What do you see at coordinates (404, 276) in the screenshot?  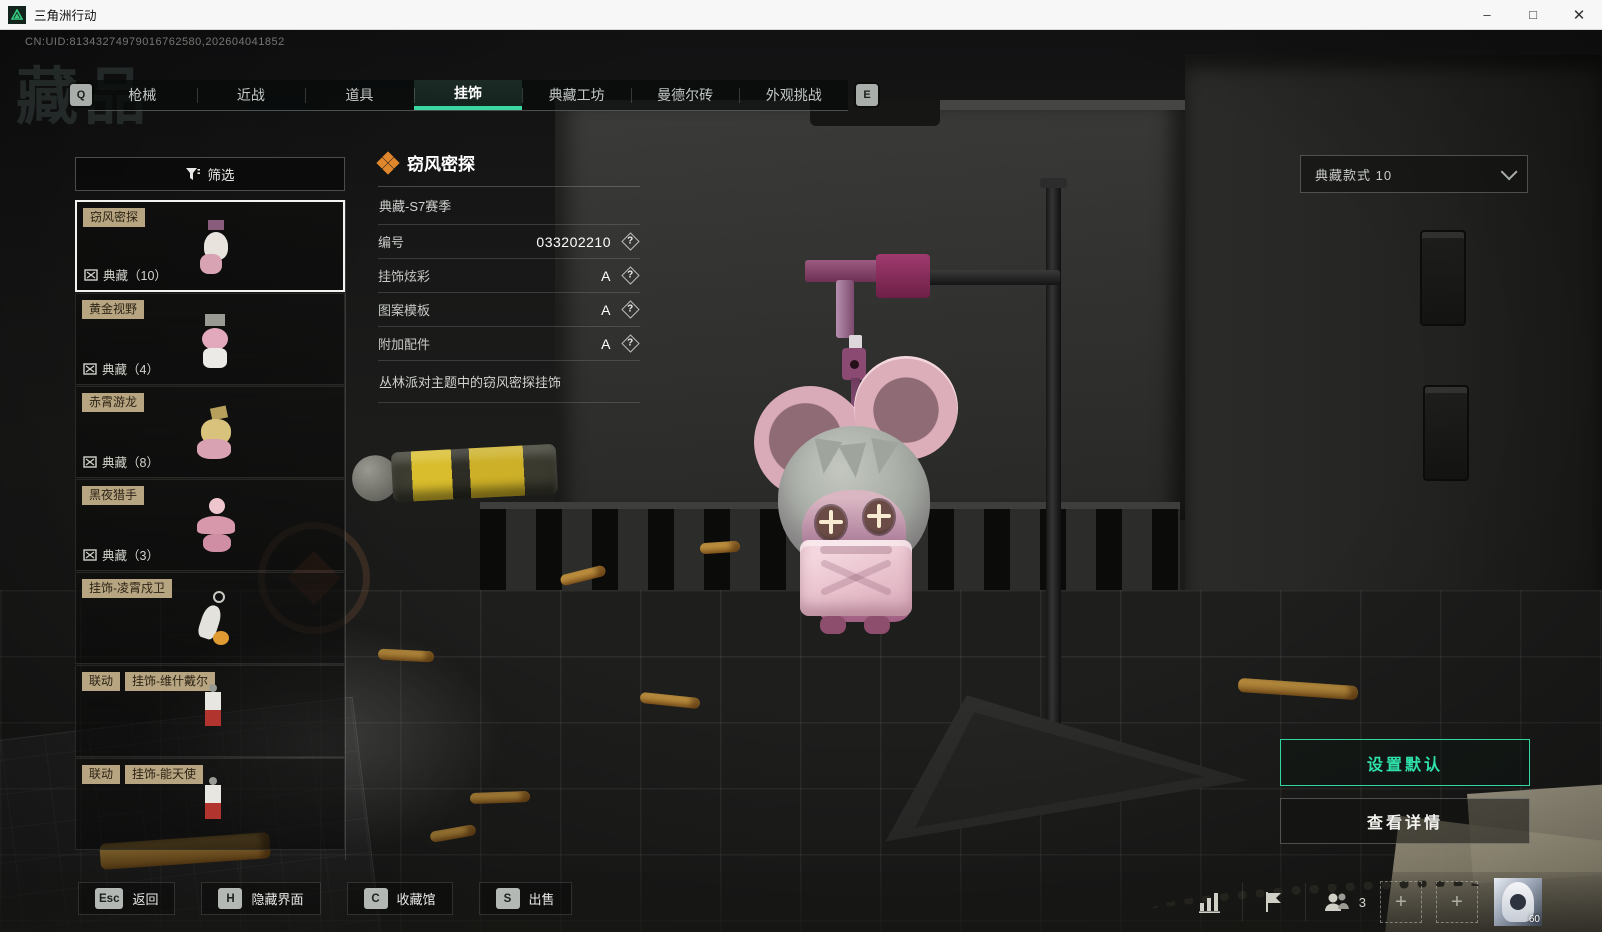 I see `detail-row-label: 挂饰炫彩` at bounding box center [404, 276].